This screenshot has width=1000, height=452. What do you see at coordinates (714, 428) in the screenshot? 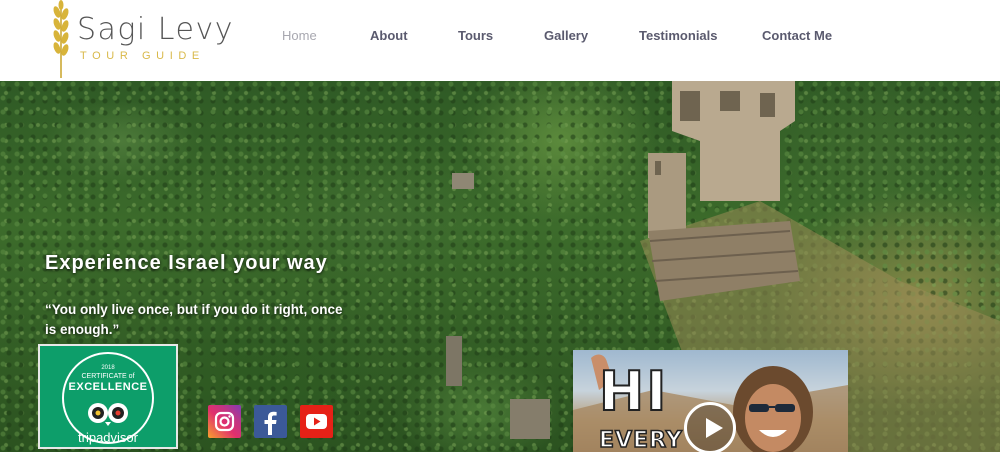
I see `play-triangle` at bounding box center [714, 428].